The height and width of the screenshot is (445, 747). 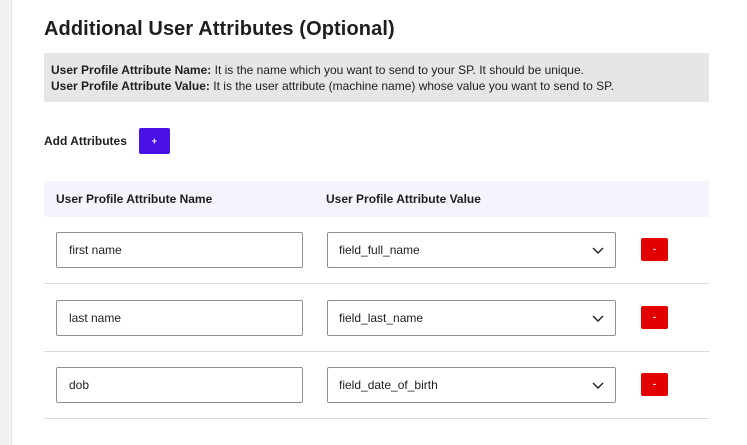 What do you see at coordinates (85, 141) in the screenshot?
I see `add-attributes-label: Add Attributes` at bounding box center [85, 141].